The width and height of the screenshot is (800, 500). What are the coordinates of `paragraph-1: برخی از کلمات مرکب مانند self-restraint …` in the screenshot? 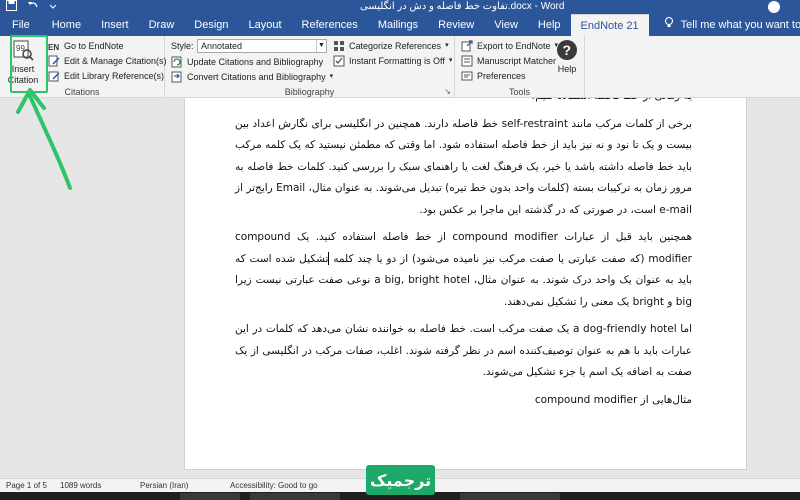 It's located at (463, 166).